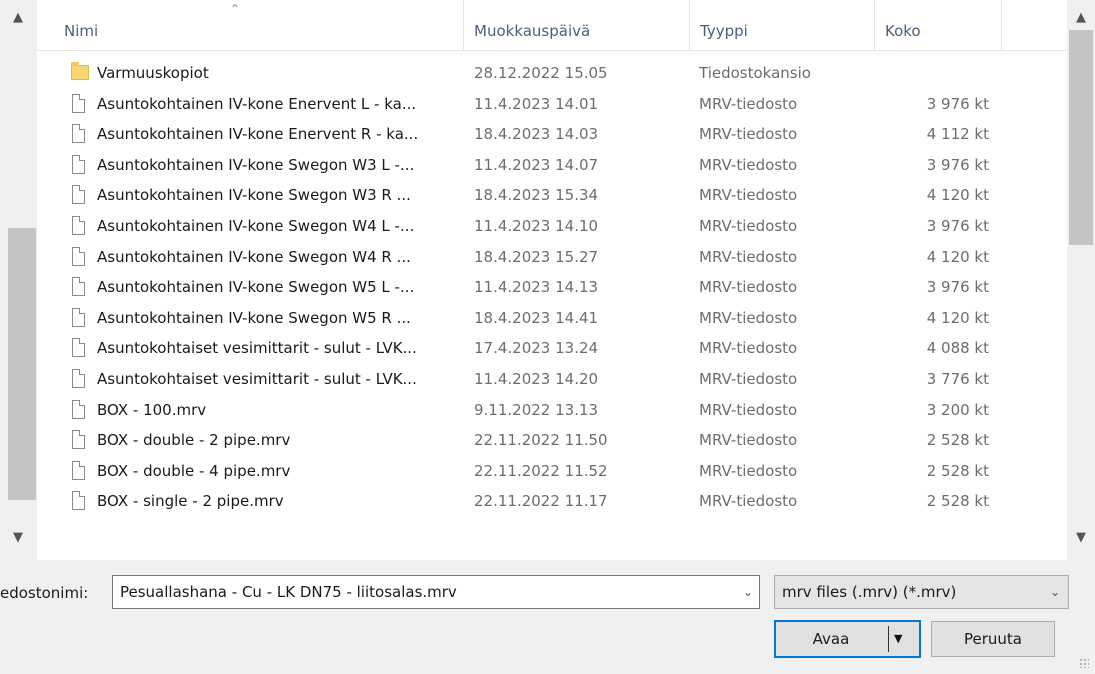  What do you see at coordinates (536, 103) in the screenshot?
I see `file-date: 11.4.2023 14.01` at bounding box center [536, 103].